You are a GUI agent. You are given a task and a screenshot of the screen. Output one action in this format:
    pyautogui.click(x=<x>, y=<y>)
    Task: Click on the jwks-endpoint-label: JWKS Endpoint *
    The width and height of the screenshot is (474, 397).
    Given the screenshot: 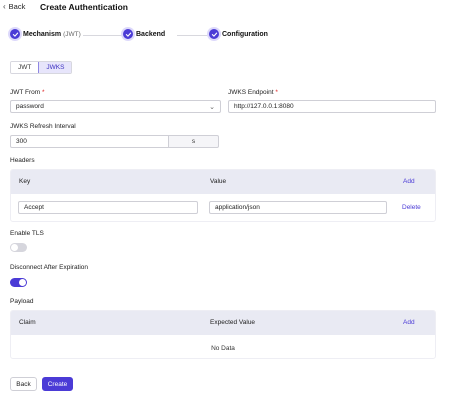 What is the action you would take?
    pyautogui.click(x=253, y=92)
    